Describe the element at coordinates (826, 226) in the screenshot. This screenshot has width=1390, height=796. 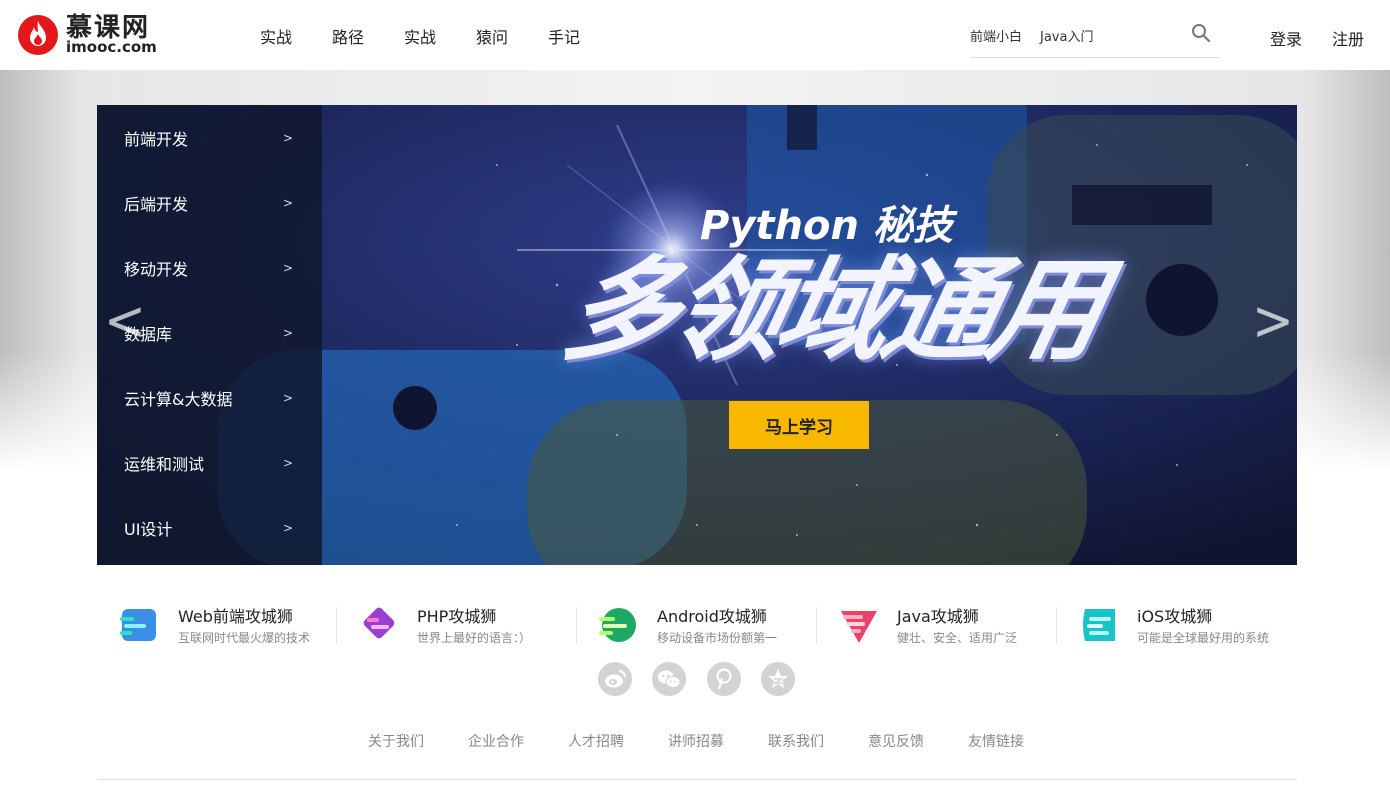
I see `banner-title: Python 秘技` at that location.